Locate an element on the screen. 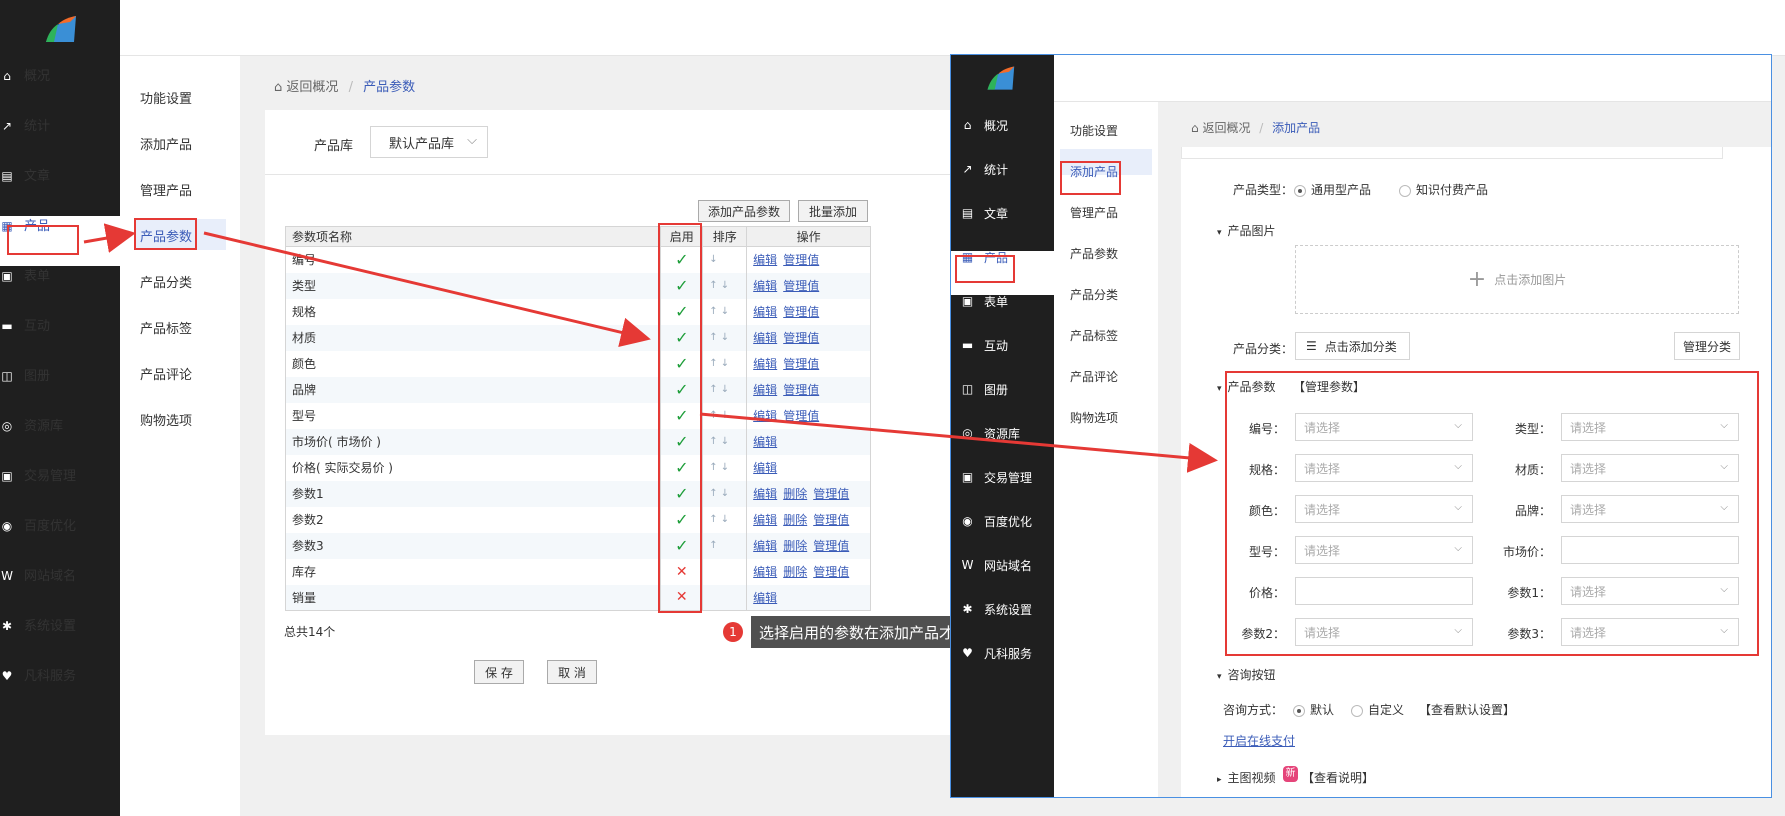  arrow-sub-to-enabled is located at coordinates (427, 289).